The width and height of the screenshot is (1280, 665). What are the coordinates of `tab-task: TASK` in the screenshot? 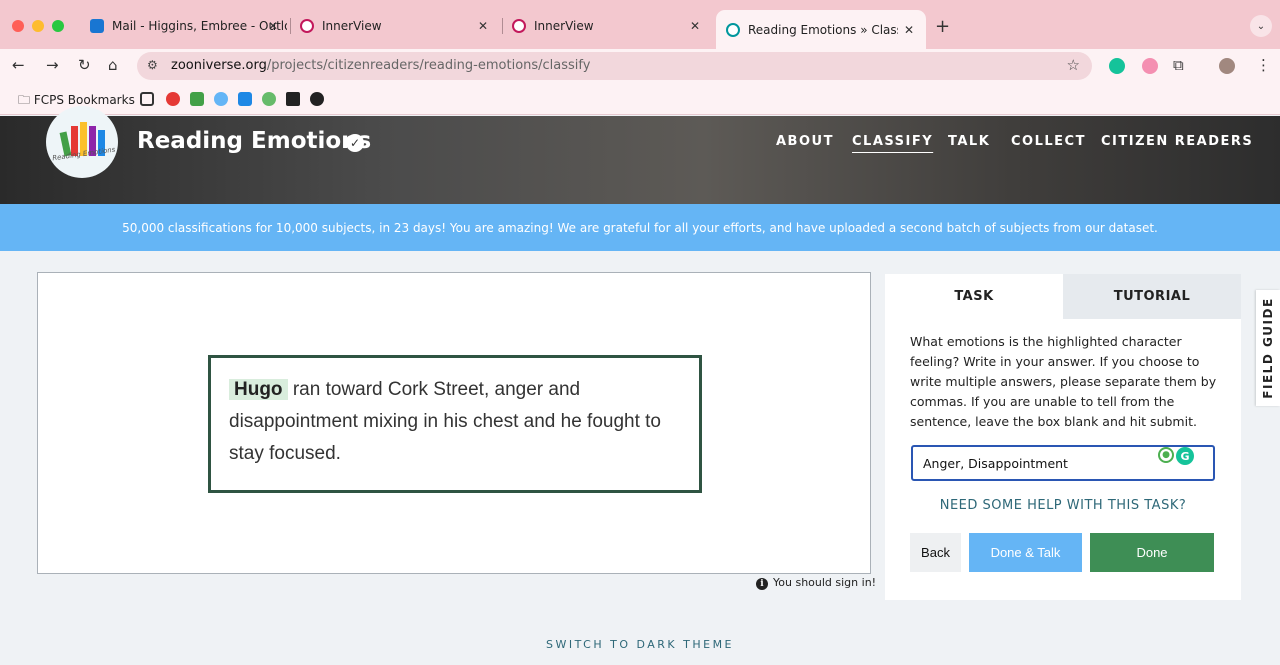 It's located at (974, 296).